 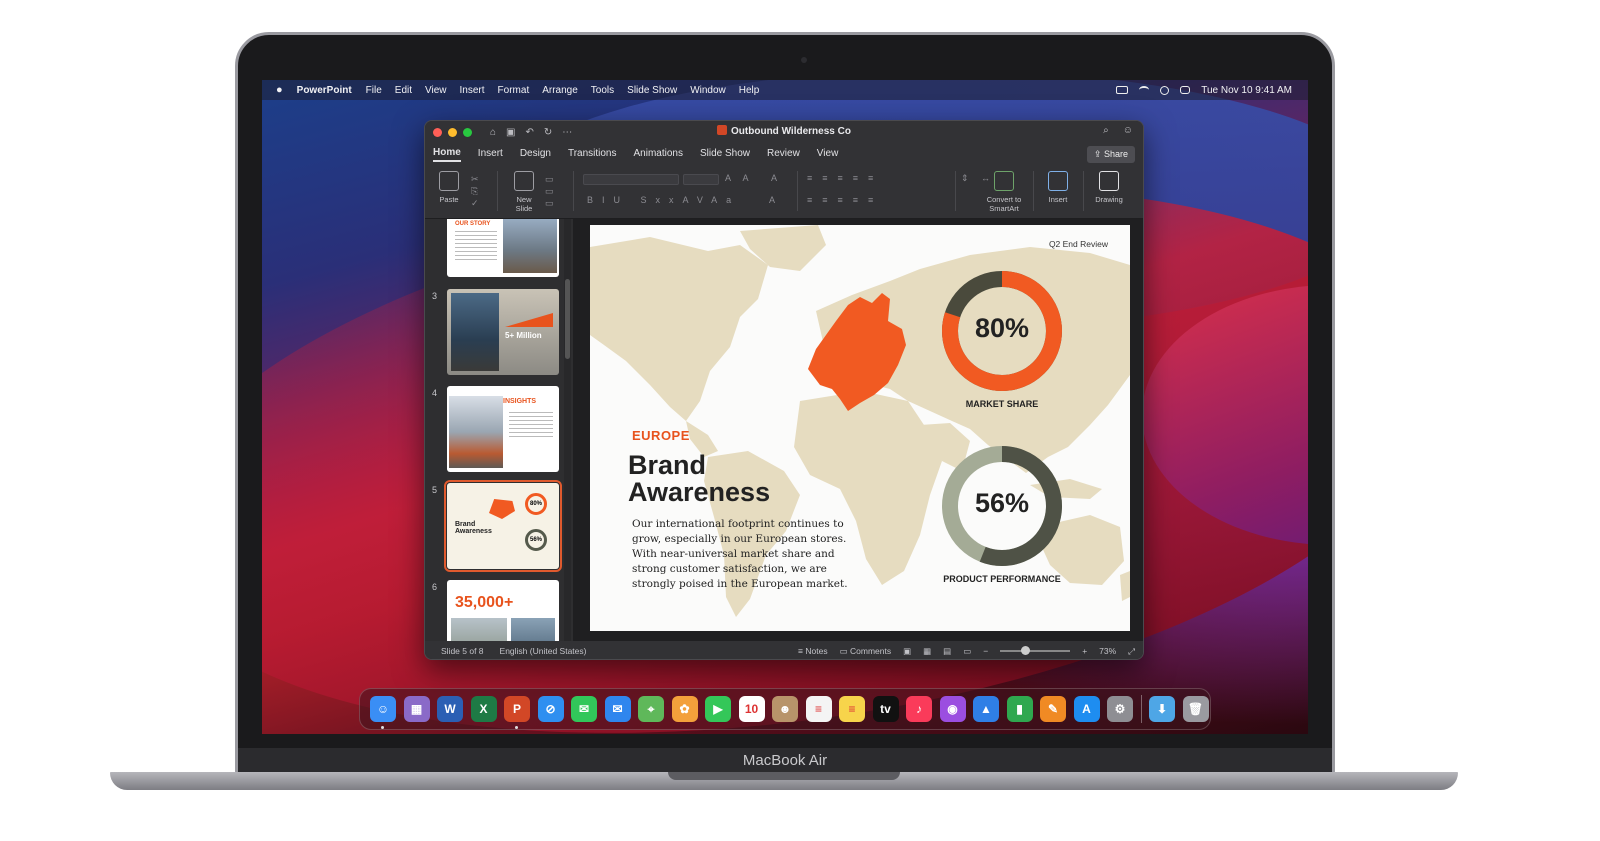 What do you see at coordinates (818, 709) in the screenshot?
I see `reminders-icon: ≡` at bounding box center [818, 709].